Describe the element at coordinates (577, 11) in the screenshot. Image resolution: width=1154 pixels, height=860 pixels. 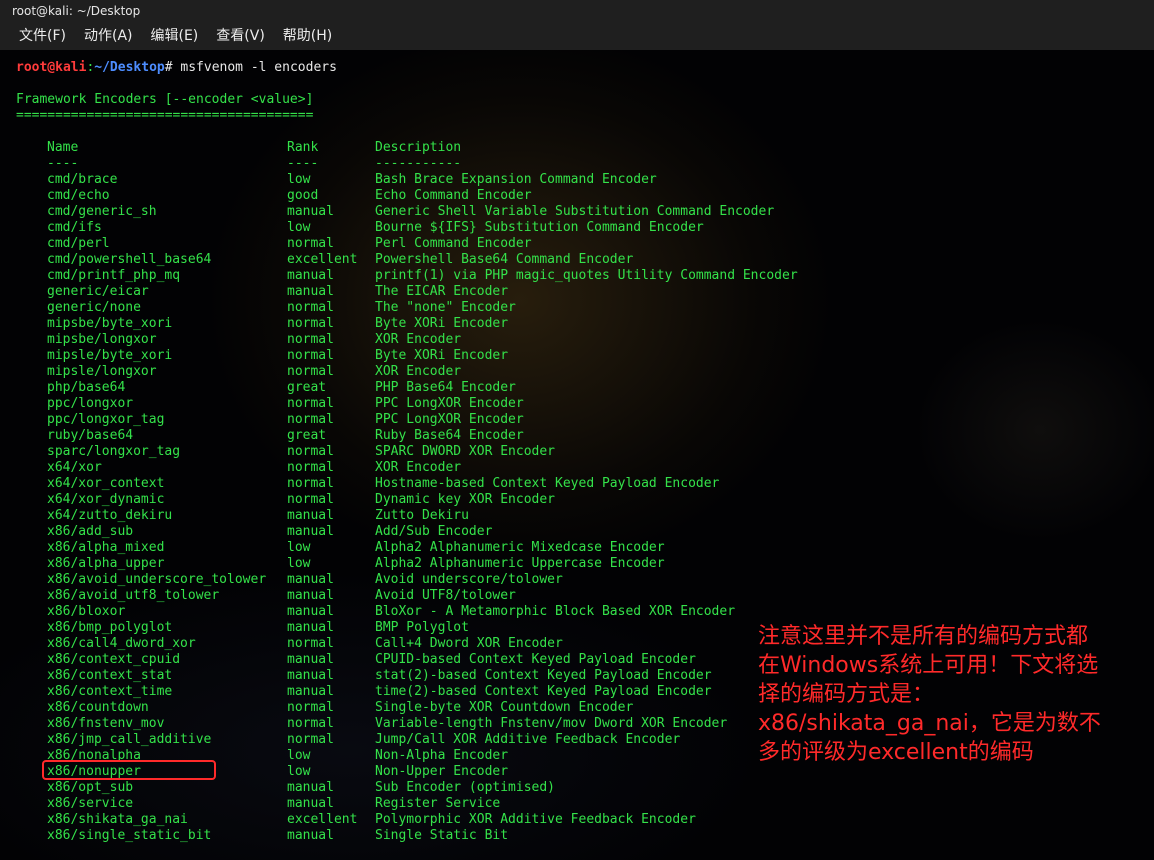
I see `window-title-bar: root@kali: ~/Desktop` at that location.